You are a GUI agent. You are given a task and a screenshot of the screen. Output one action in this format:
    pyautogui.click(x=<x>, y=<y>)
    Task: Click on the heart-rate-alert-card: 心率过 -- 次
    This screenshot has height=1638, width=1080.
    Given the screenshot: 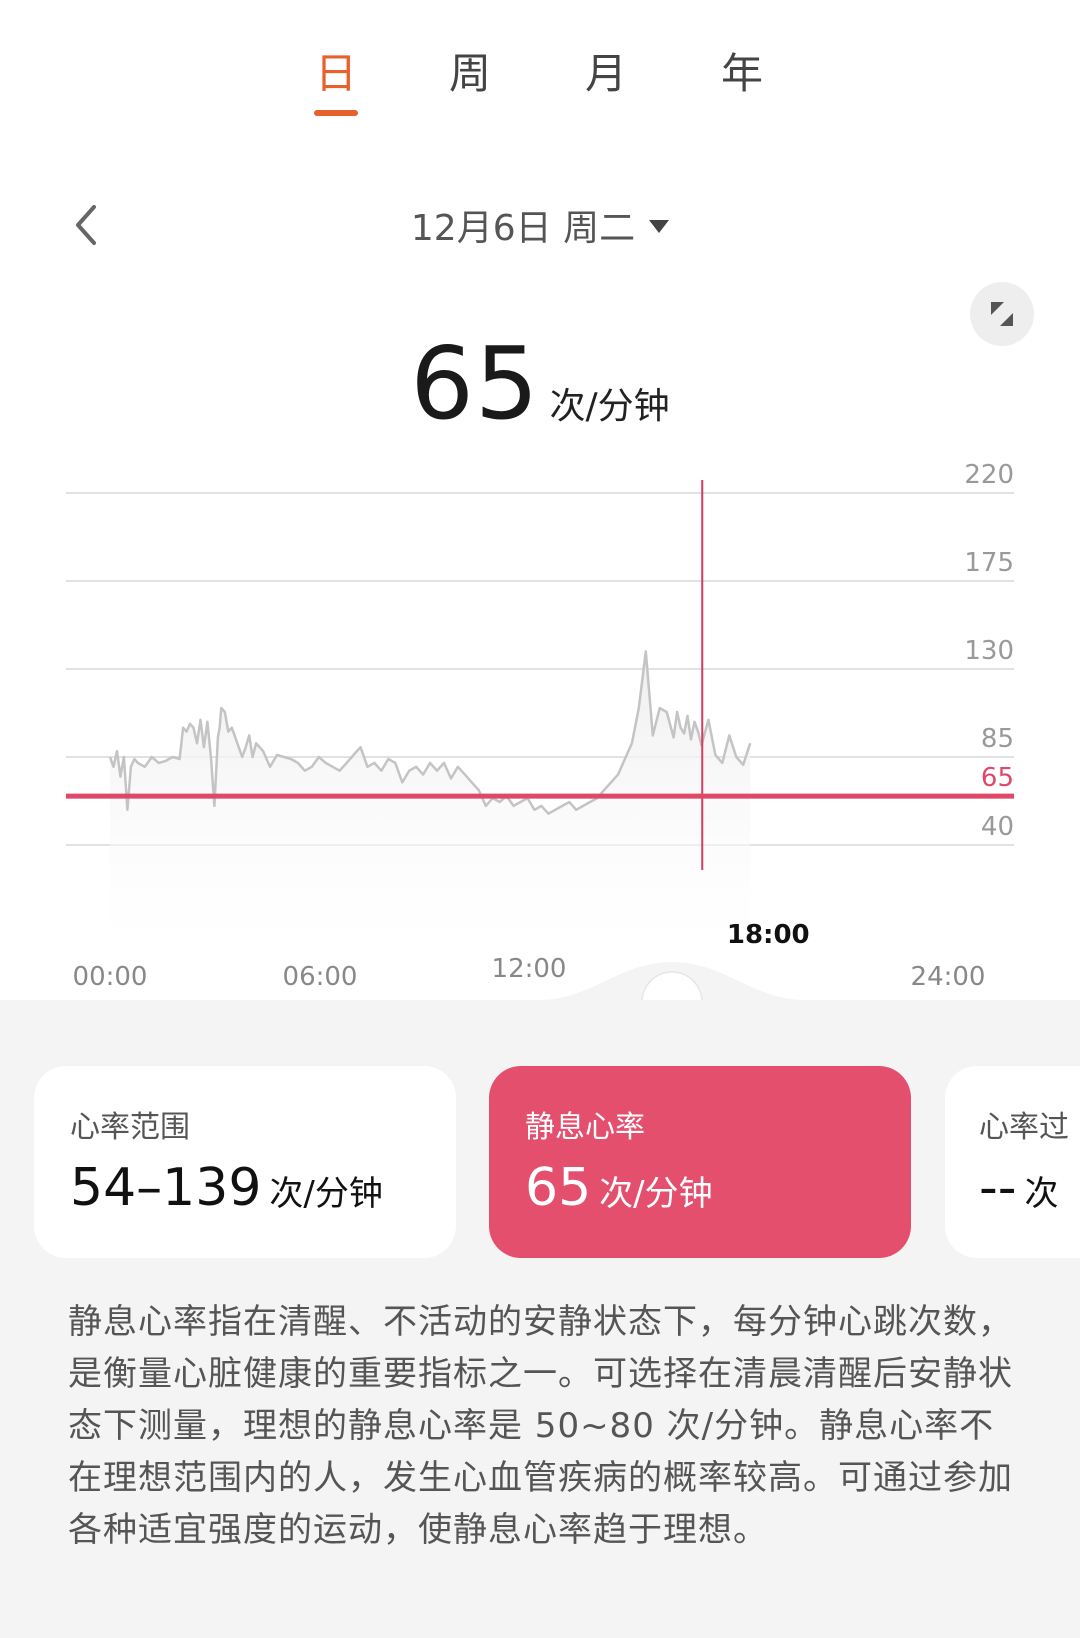 What is the action you would take?
    pyautogui.click(x=1012, y=1162)
    